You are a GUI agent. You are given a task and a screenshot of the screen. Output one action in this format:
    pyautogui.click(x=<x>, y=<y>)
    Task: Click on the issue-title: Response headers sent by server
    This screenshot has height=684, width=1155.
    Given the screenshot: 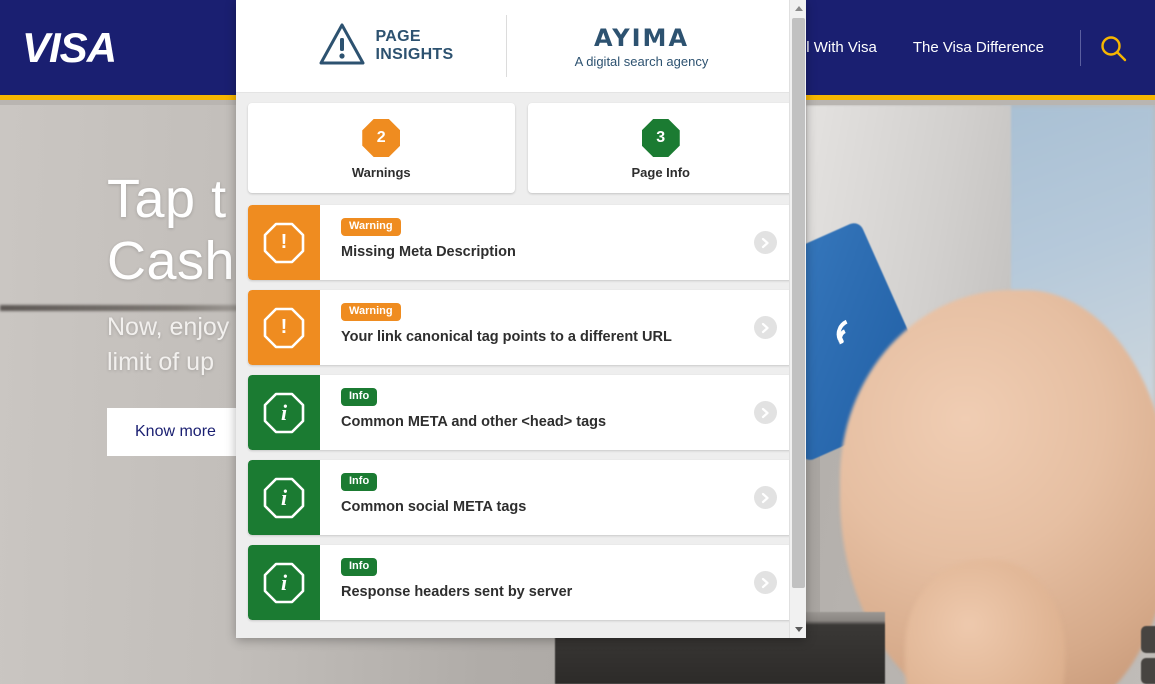 What is the action you would take?
    pyautogui.click(x=457, y=592)
    